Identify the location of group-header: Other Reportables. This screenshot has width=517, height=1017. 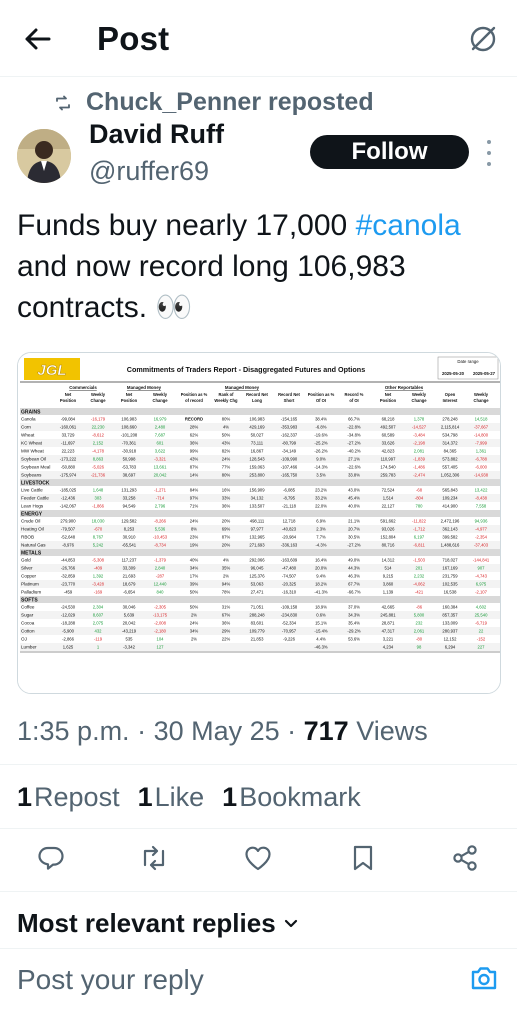
(404, 387).